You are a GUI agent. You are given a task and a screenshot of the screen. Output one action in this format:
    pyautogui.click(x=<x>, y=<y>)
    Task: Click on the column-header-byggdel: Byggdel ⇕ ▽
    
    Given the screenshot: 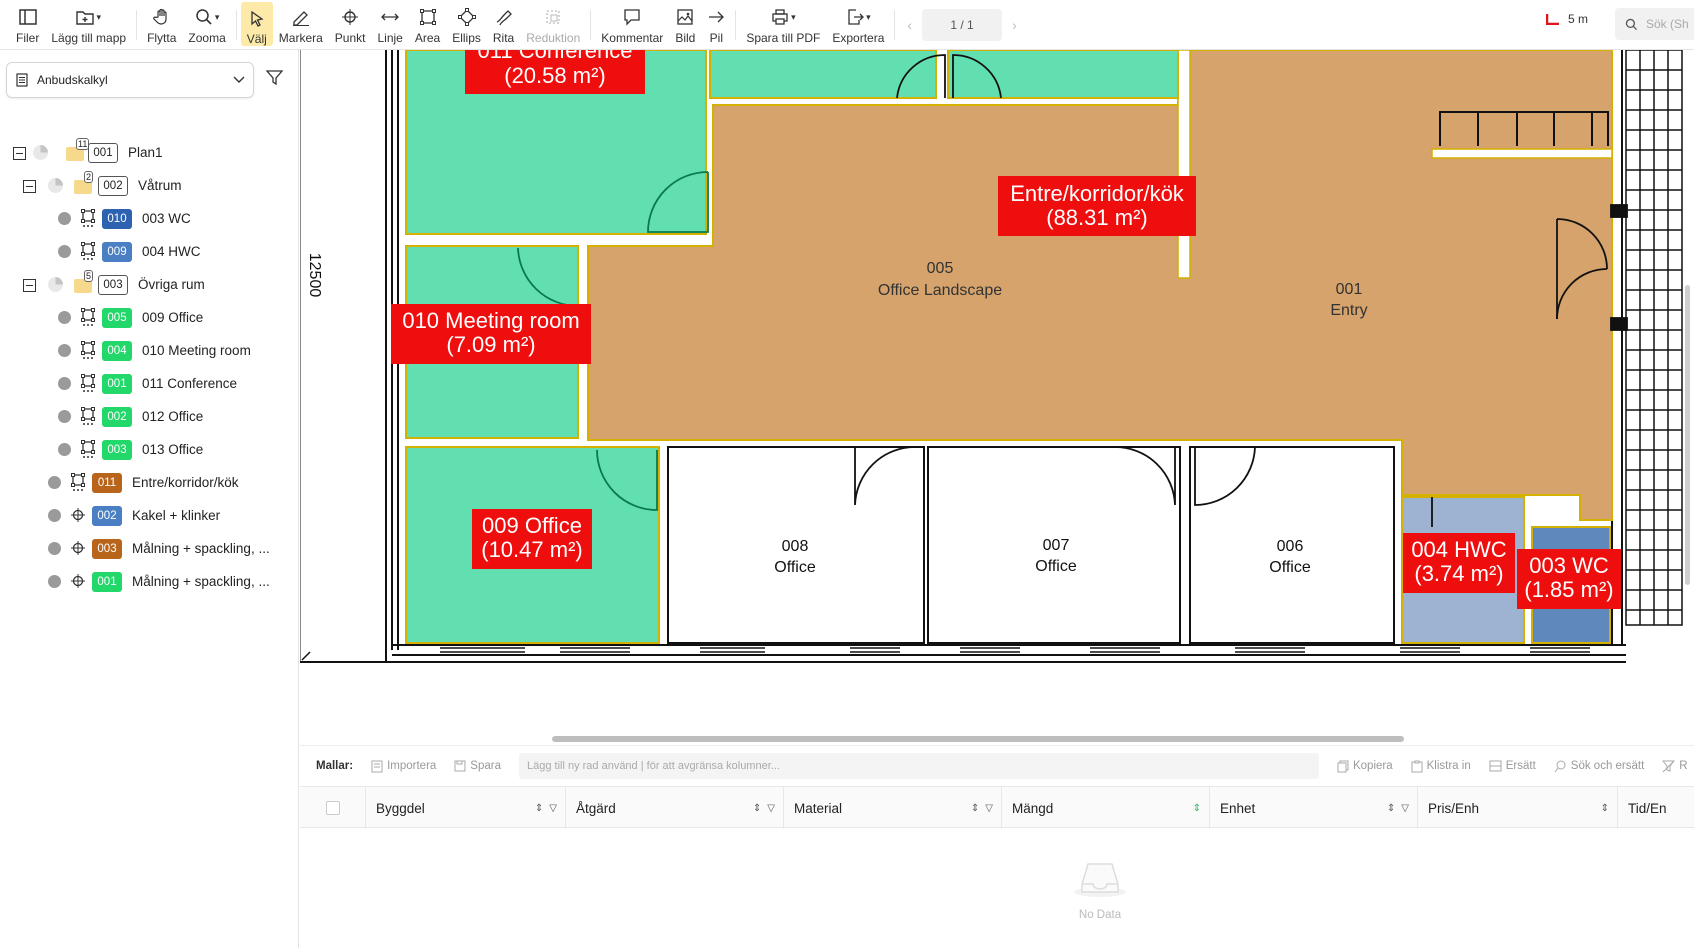 What is the action you would take?
    pyautogui.click(x=466, y=808)
    